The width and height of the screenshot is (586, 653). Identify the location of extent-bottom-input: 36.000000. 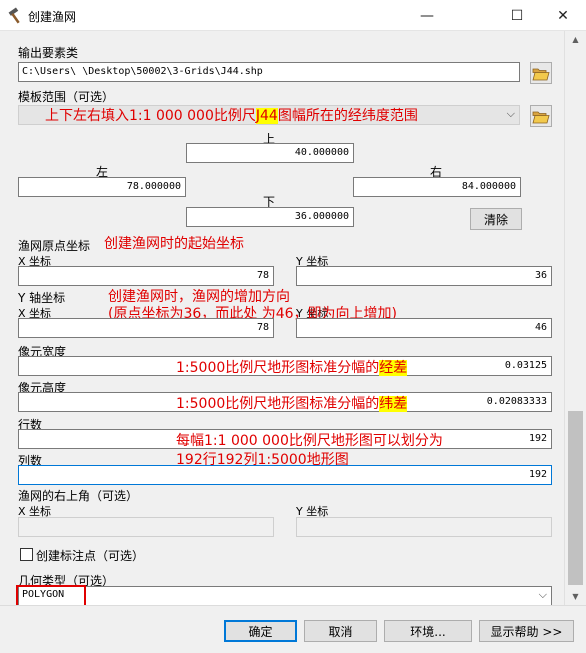
(270, 217).